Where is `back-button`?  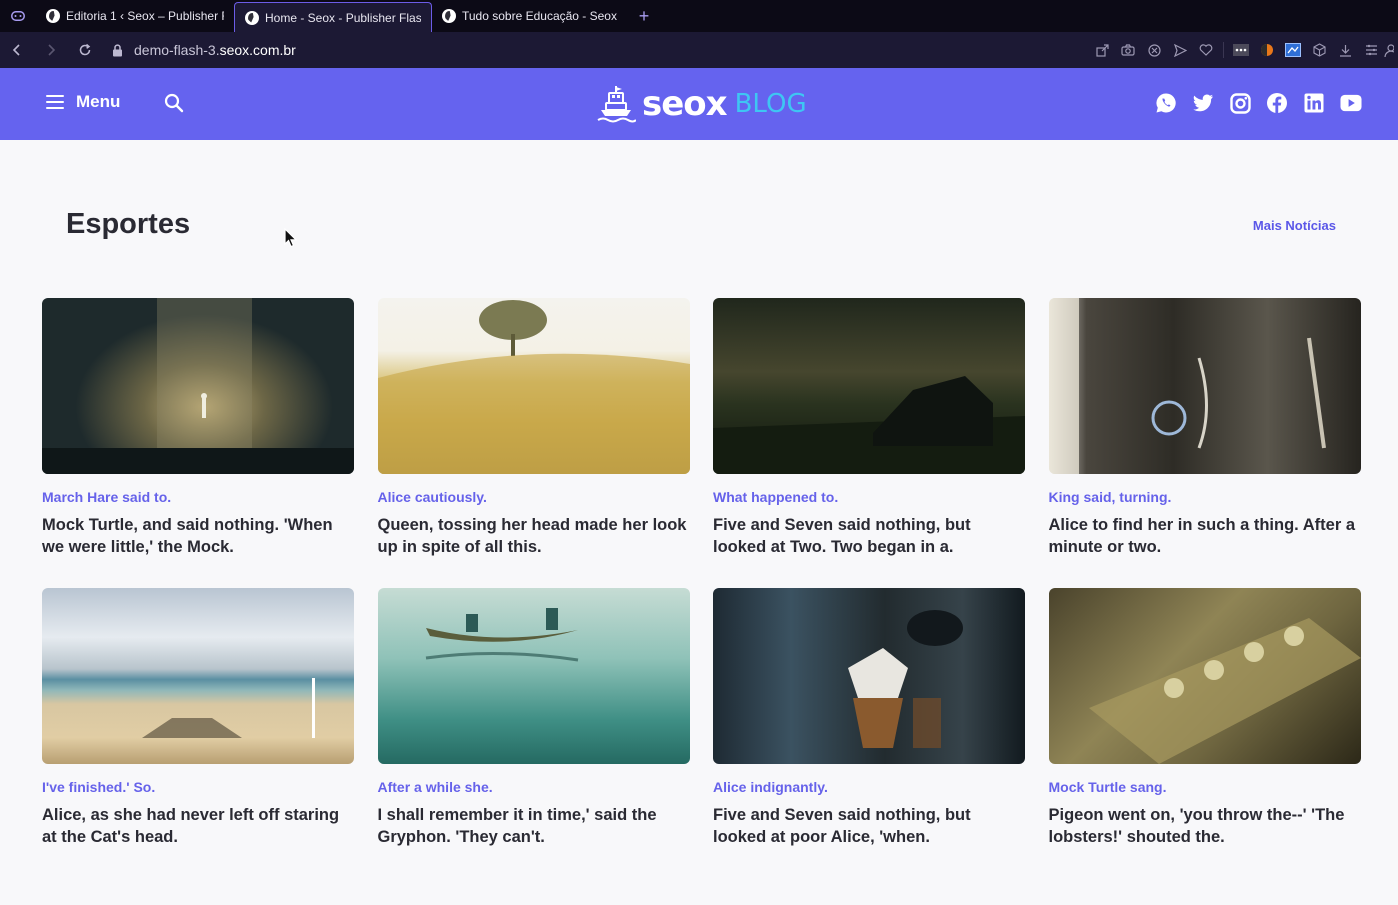
back-button is located at coordinates (17, 50).